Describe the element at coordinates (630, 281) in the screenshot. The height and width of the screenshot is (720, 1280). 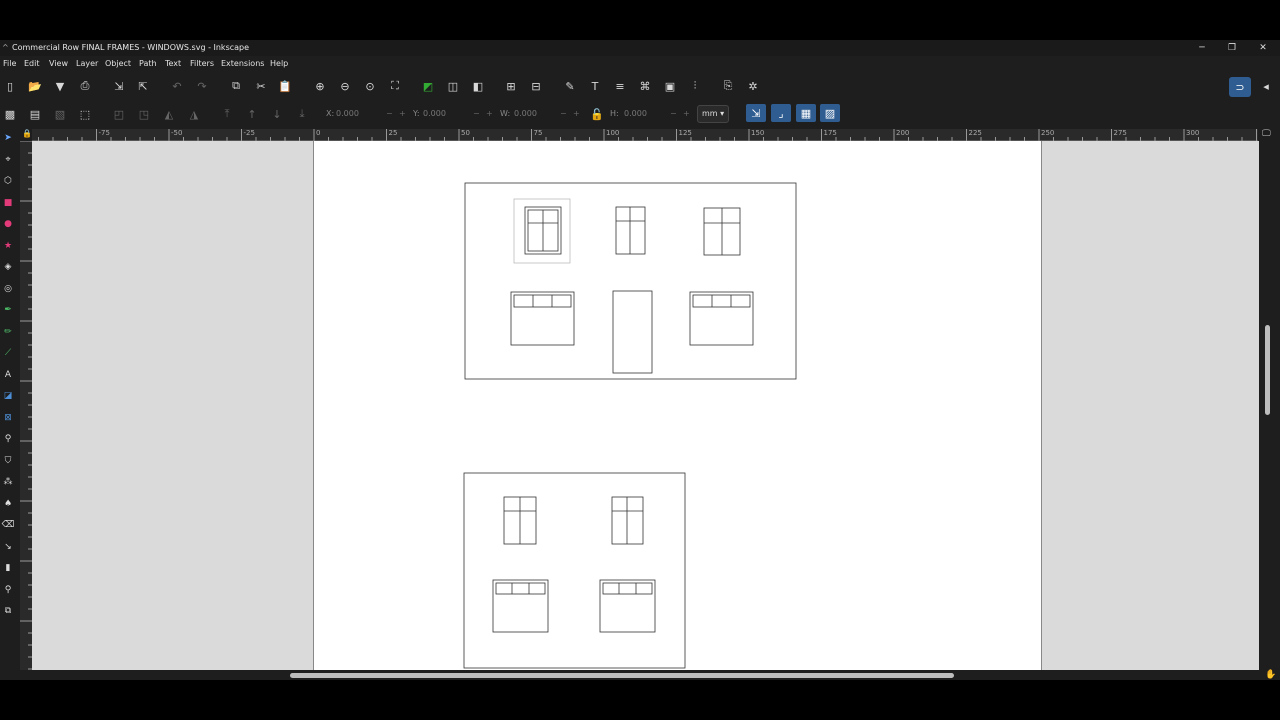
I see `building-frame-top` at that location.